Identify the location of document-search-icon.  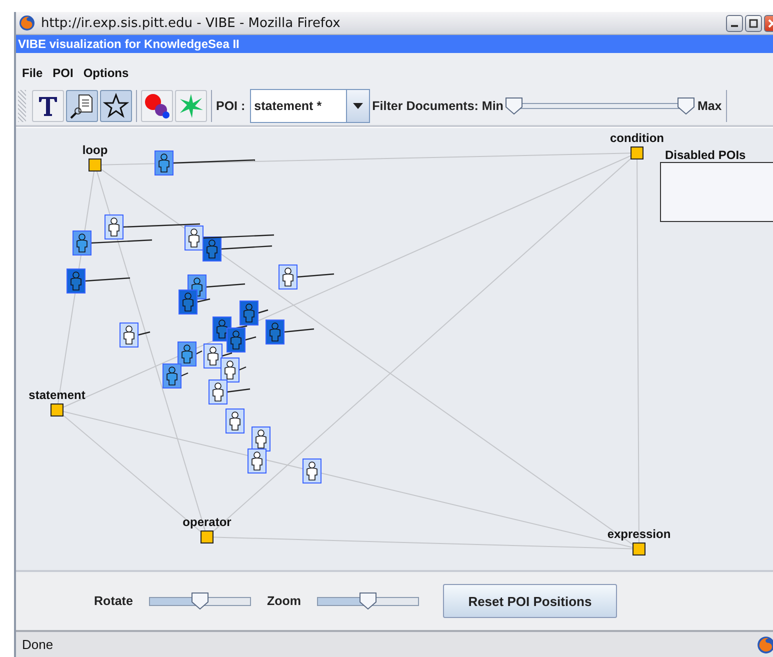
(82, 106).